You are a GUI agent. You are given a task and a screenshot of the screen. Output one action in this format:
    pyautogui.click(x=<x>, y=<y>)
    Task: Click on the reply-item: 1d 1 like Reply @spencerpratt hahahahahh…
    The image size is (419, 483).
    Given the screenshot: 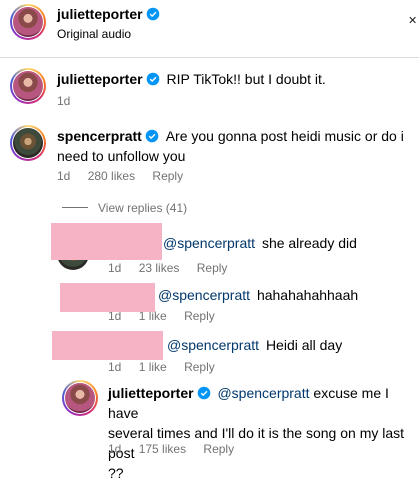 What is the action you would take?
    pyautogui.click(x=209, y=302)
    